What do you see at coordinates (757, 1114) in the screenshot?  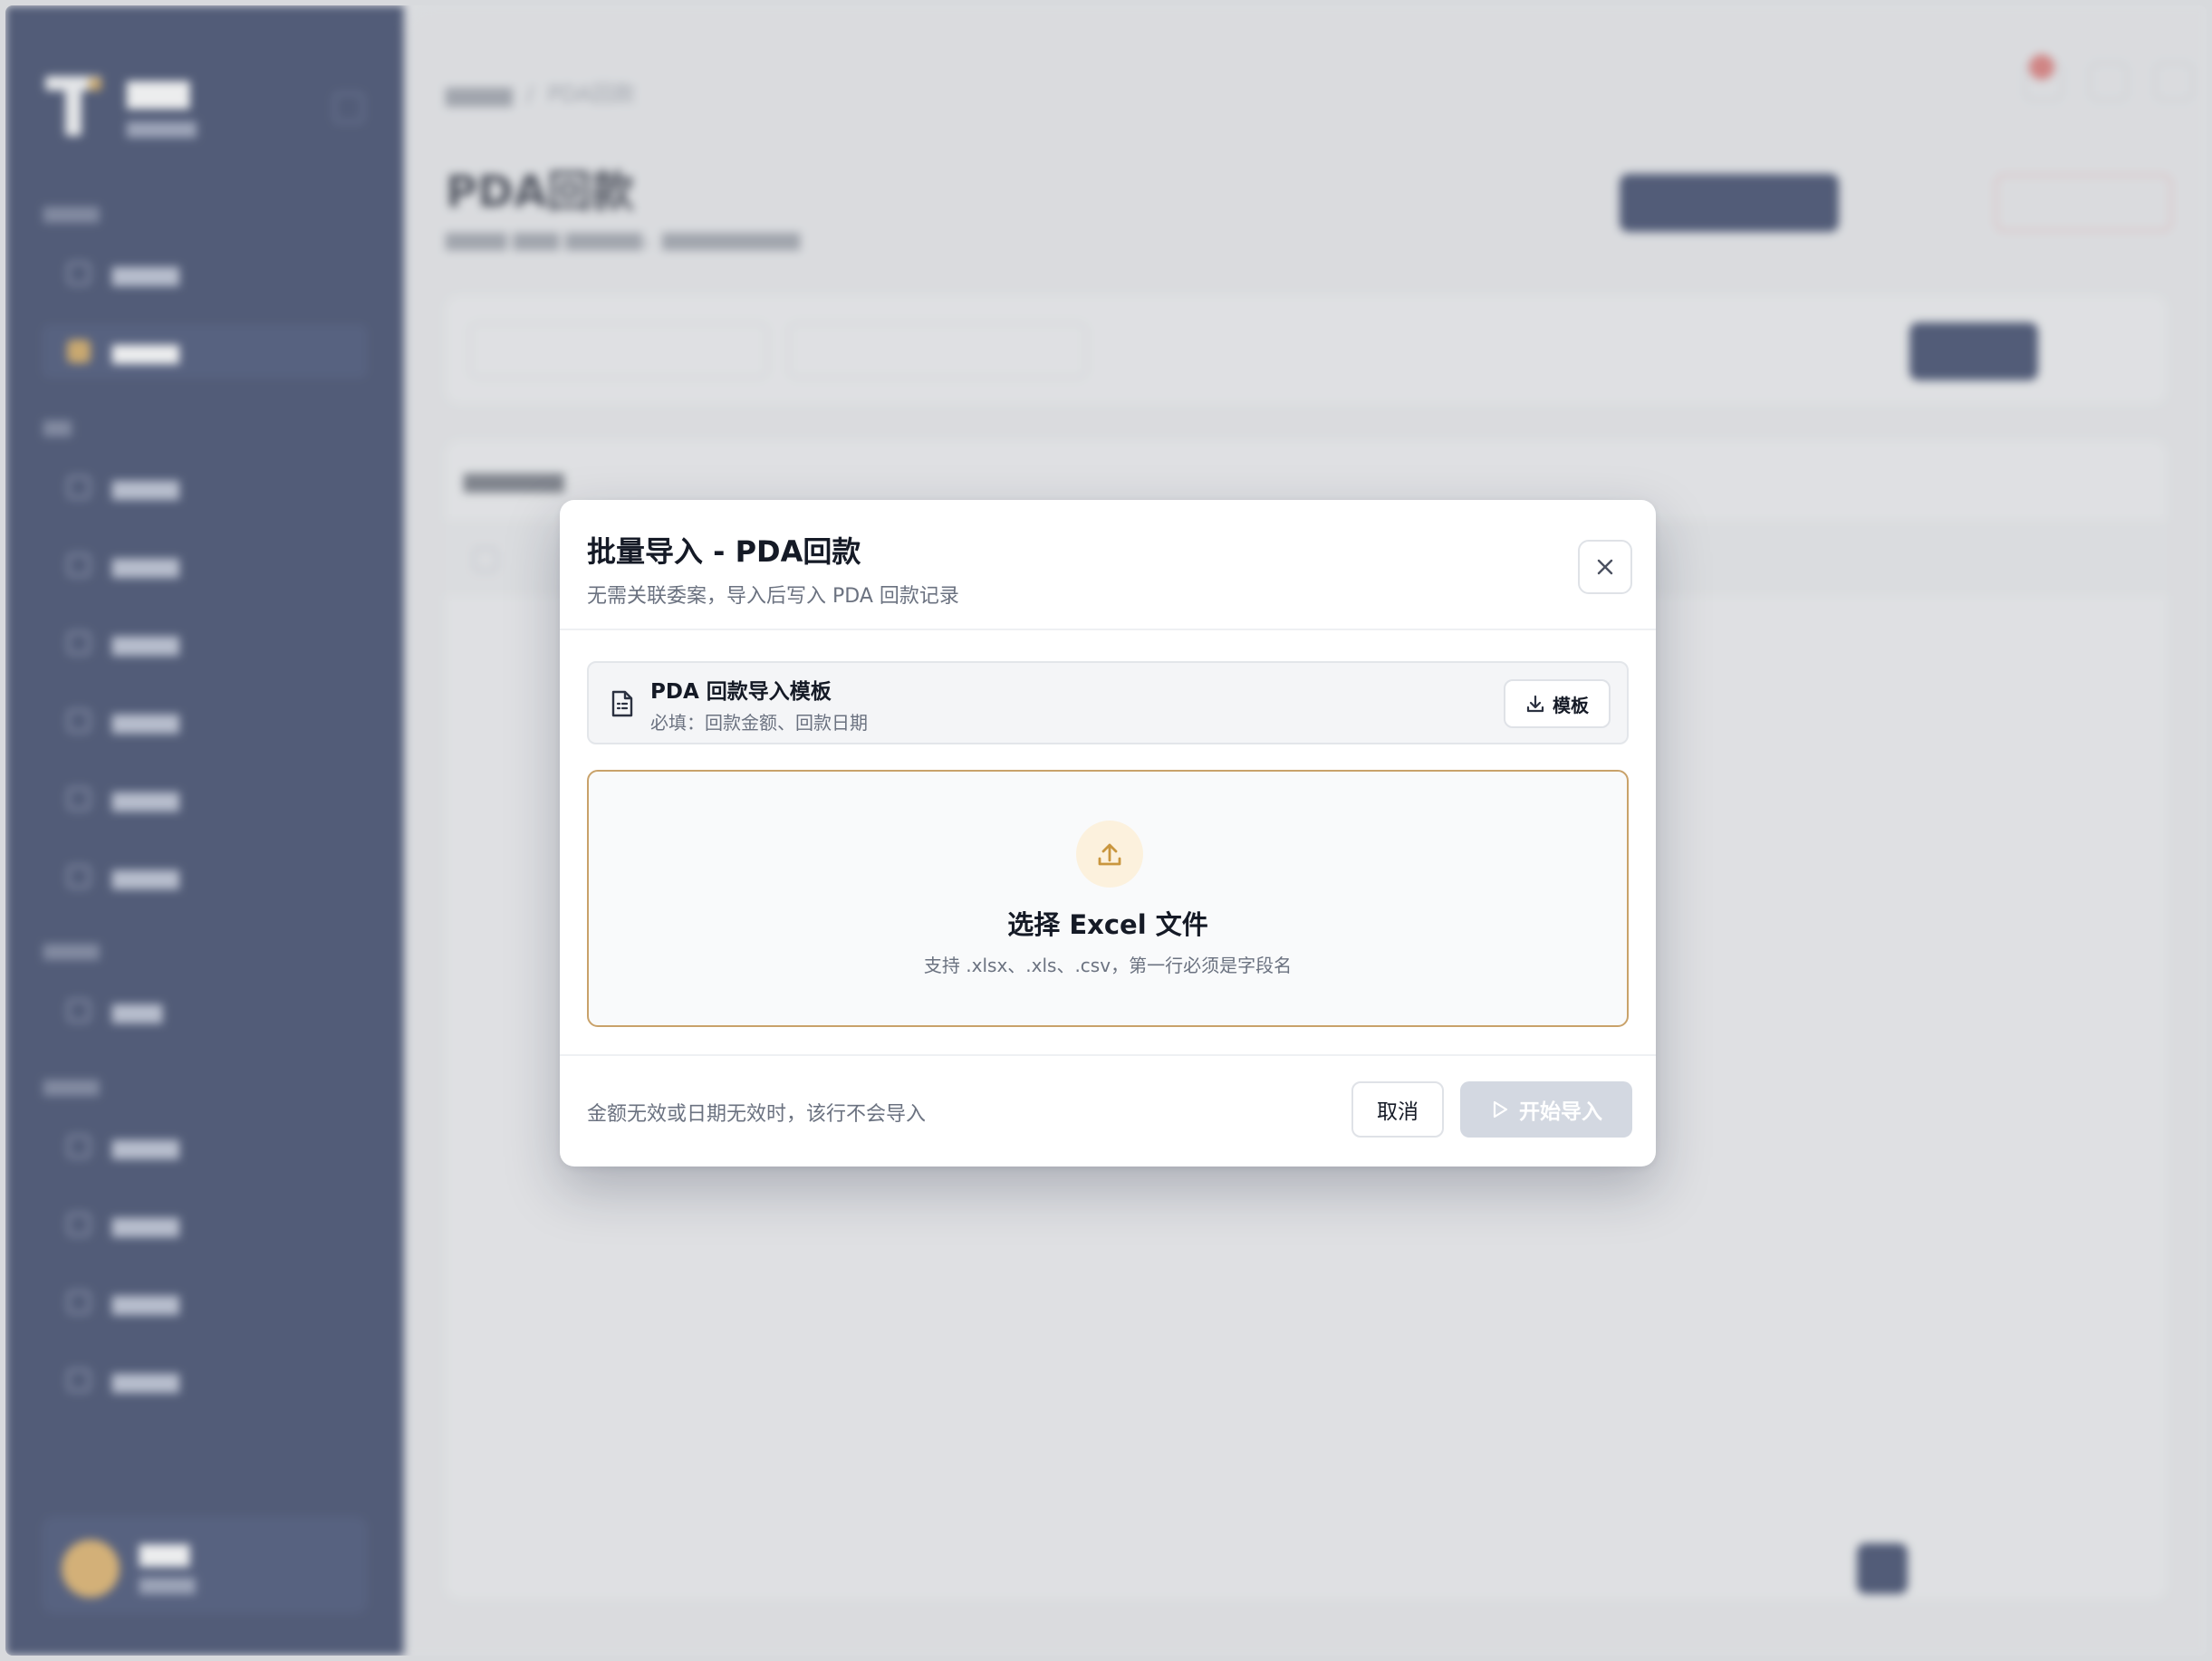 I see `footer-note: 金额无效或日期无效时，该行不会导入` at bounding box center [757, 1114].